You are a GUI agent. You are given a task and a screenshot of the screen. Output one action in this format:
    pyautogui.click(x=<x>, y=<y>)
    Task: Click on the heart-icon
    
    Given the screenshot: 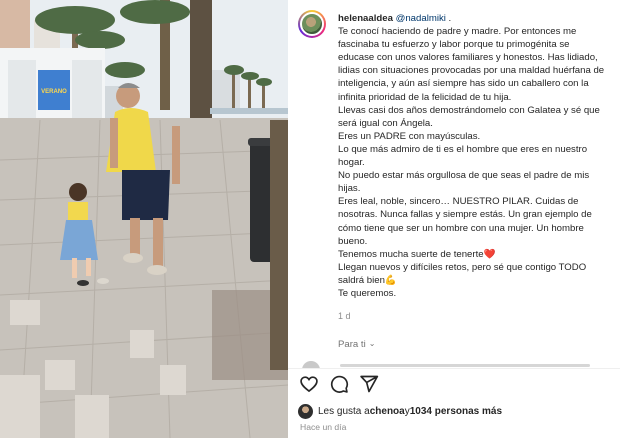 What is the action you would take?
    pyautogui.click(x=309, y=384)
    